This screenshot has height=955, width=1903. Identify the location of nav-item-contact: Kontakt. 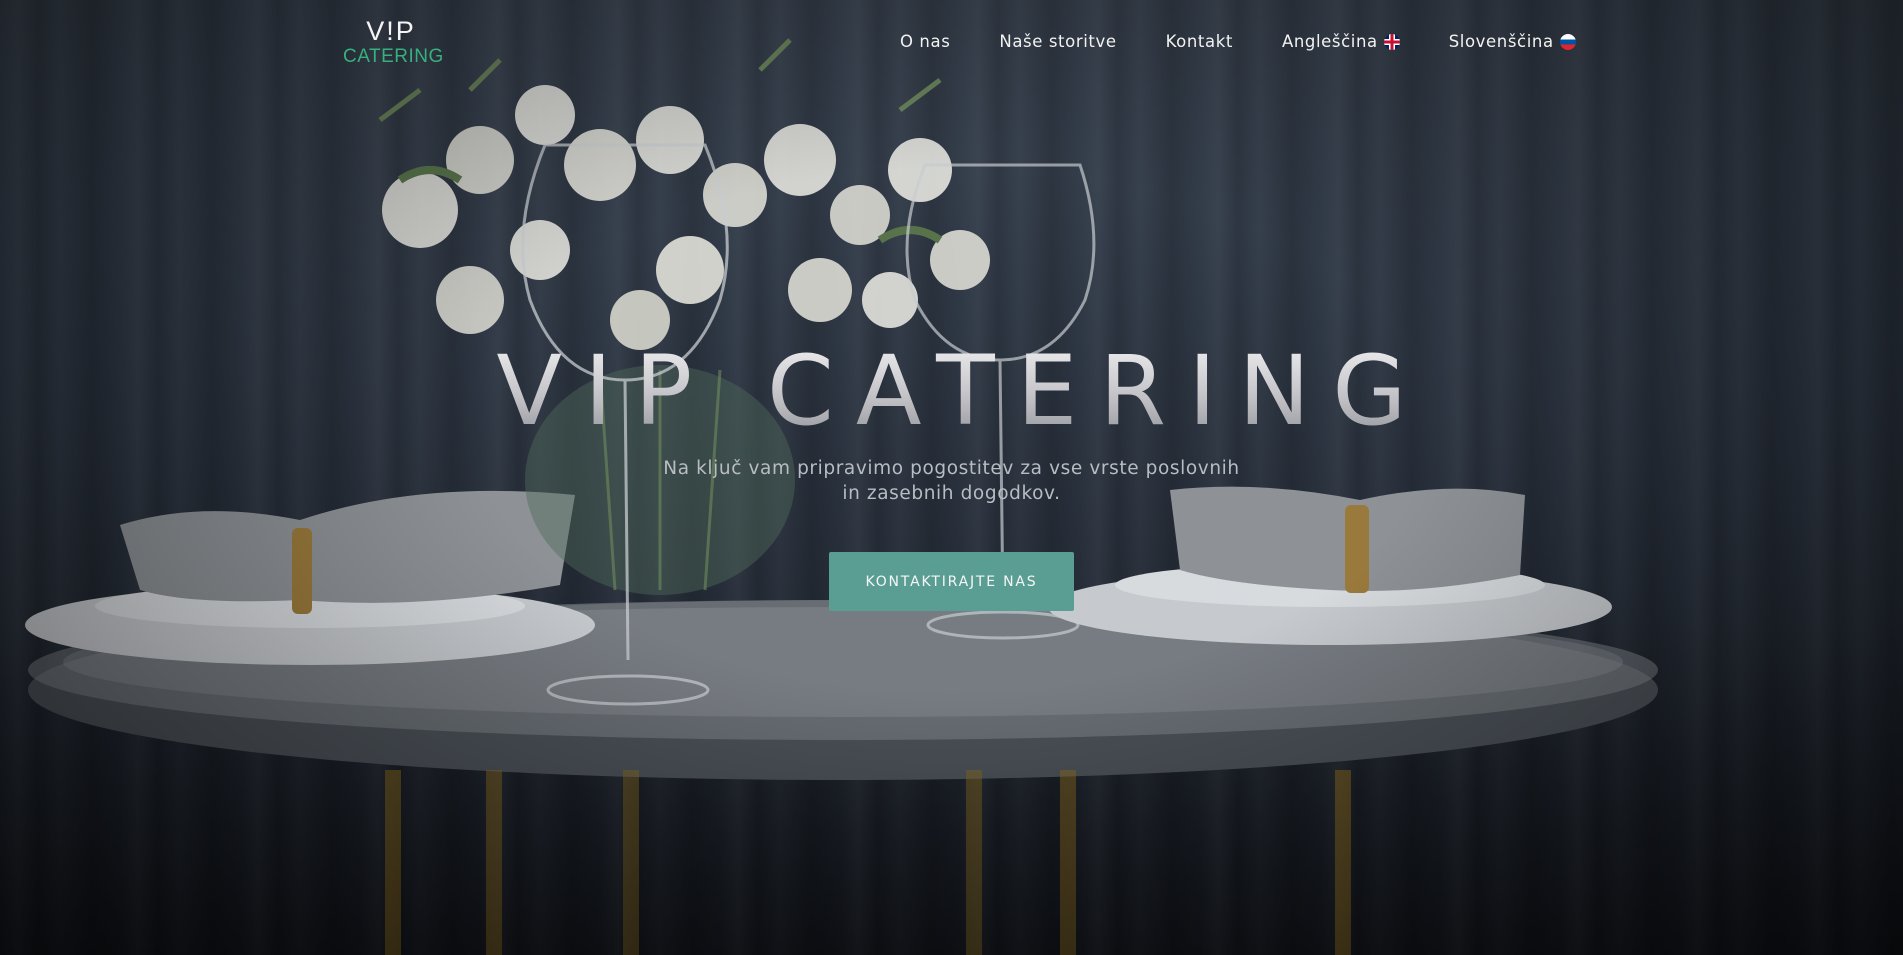
(1199, 41).